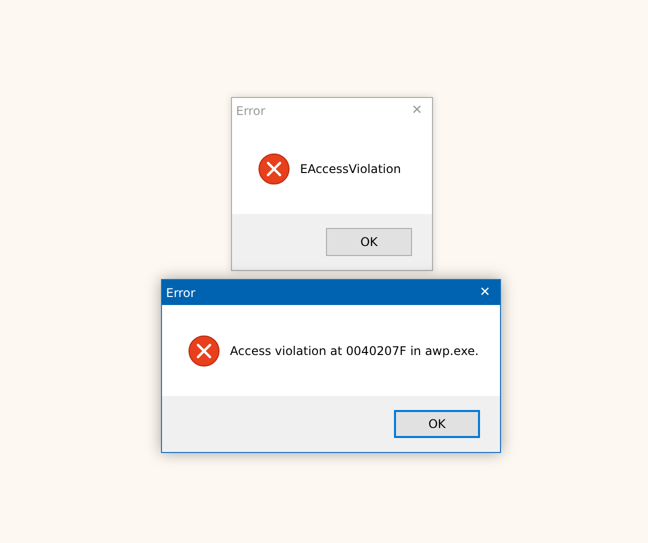  What do you see at coordinates (354, 351) in the screenshot?
I see `error-message: Access violation at 0040207F in awp.exe.` at bounding box center [354, 351].